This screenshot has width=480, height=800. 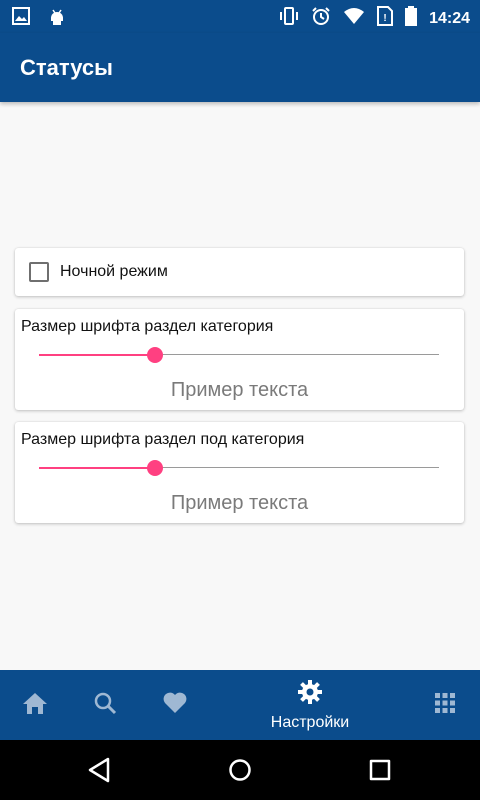 I want to click on home-icon, so click(x=35, y=705).